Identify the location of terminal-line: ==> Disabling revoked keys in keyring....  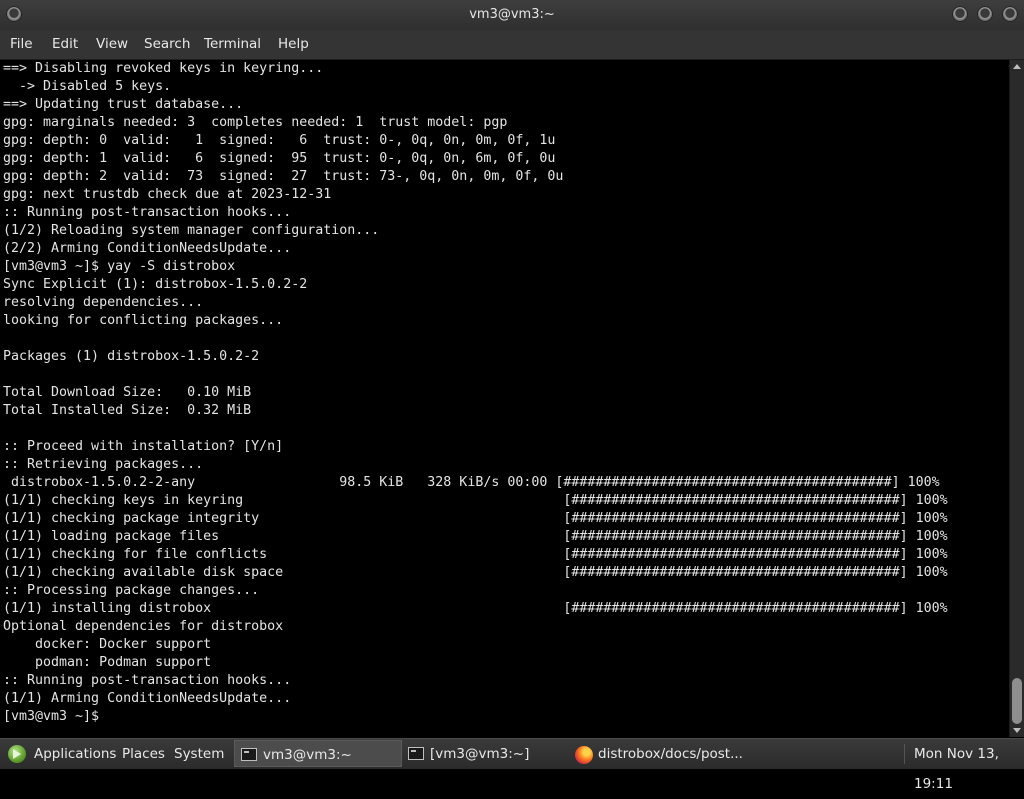
(163, 68).